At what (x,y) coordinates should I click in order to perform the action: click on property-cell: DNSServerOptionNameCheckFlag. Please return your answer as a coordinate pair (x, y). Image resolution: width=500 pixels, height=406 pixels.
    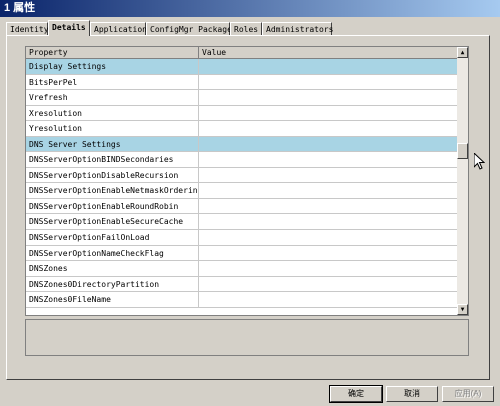
    Looking at the image, I should click on (112, 253).